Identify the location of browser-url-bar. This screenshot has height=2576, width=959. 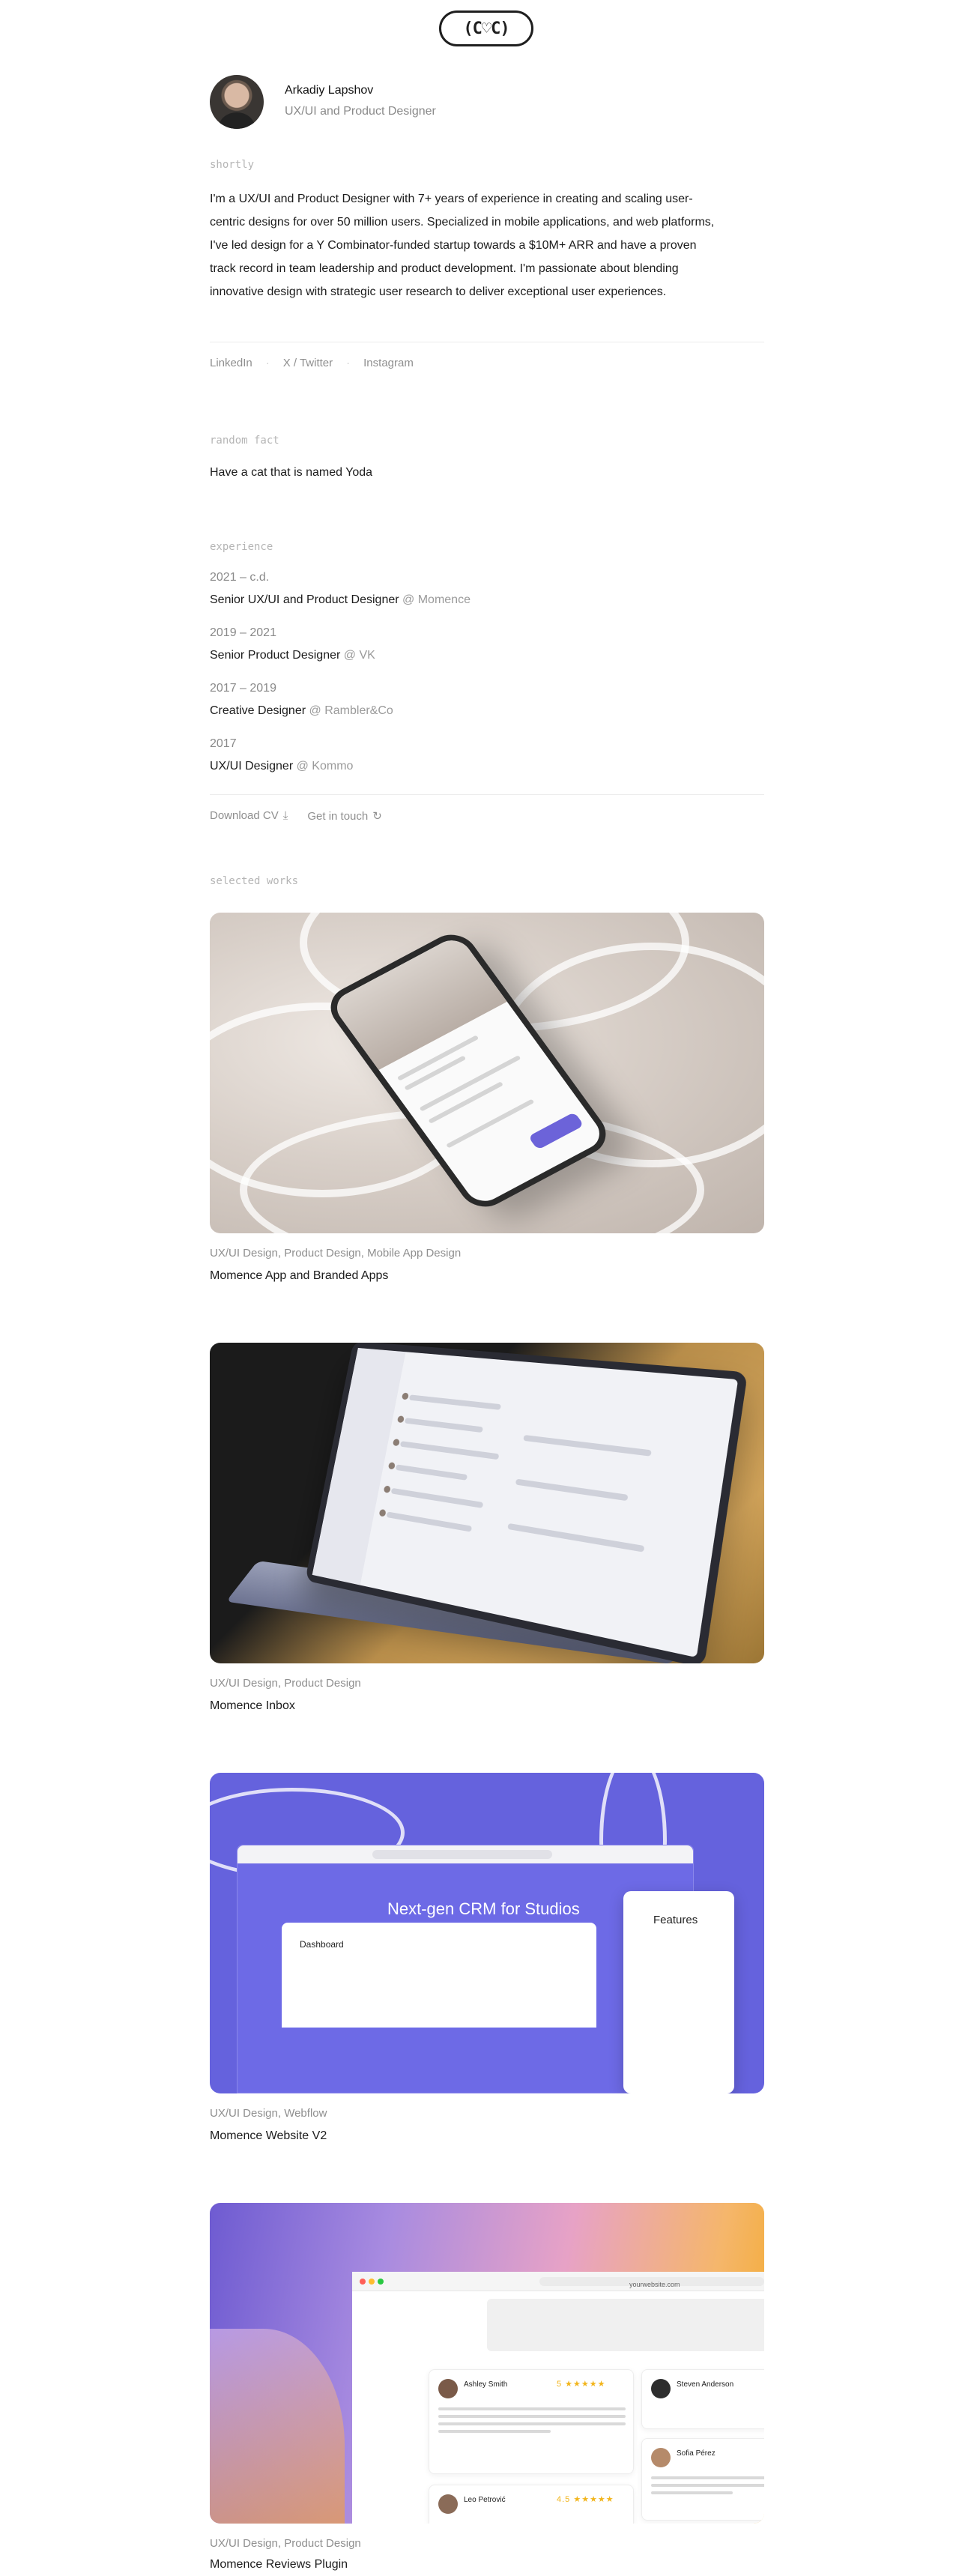
(462, 1854).